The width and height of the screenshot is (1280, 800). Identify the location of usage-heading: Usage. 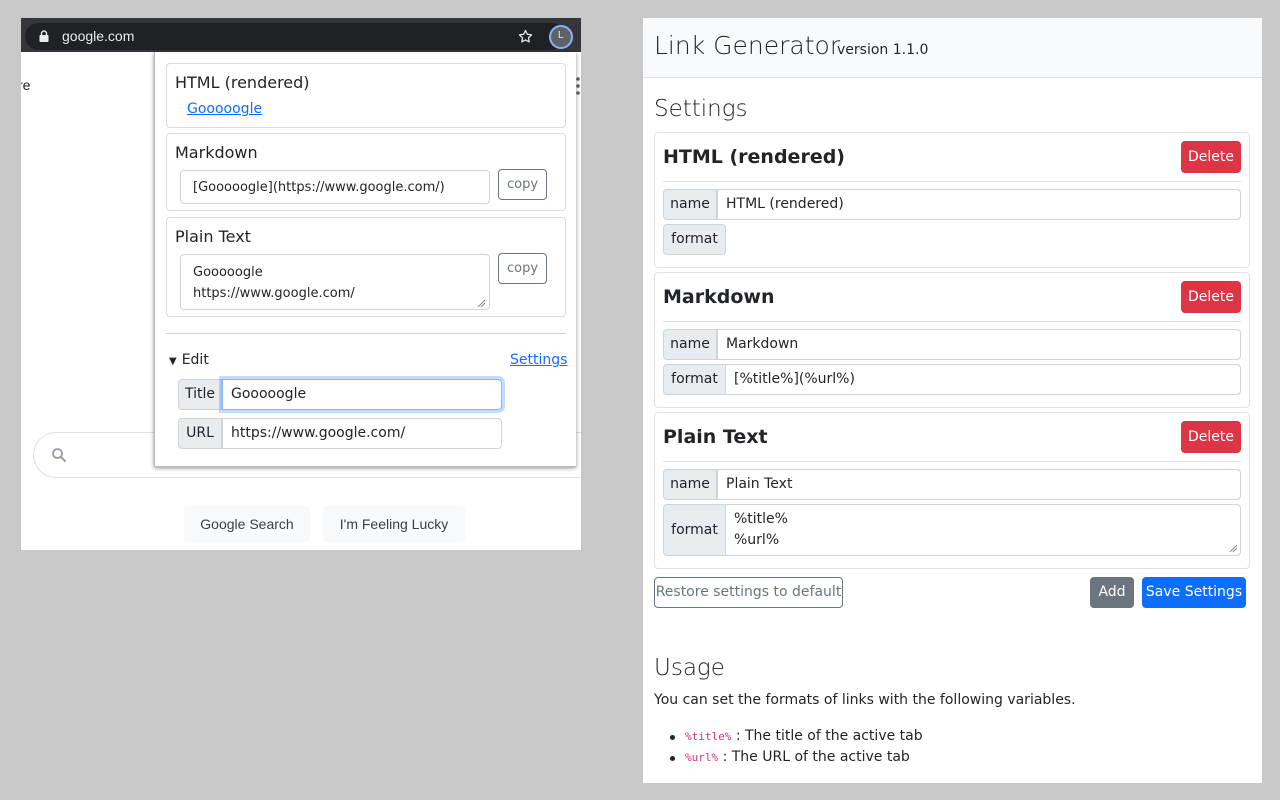
(689, 668).